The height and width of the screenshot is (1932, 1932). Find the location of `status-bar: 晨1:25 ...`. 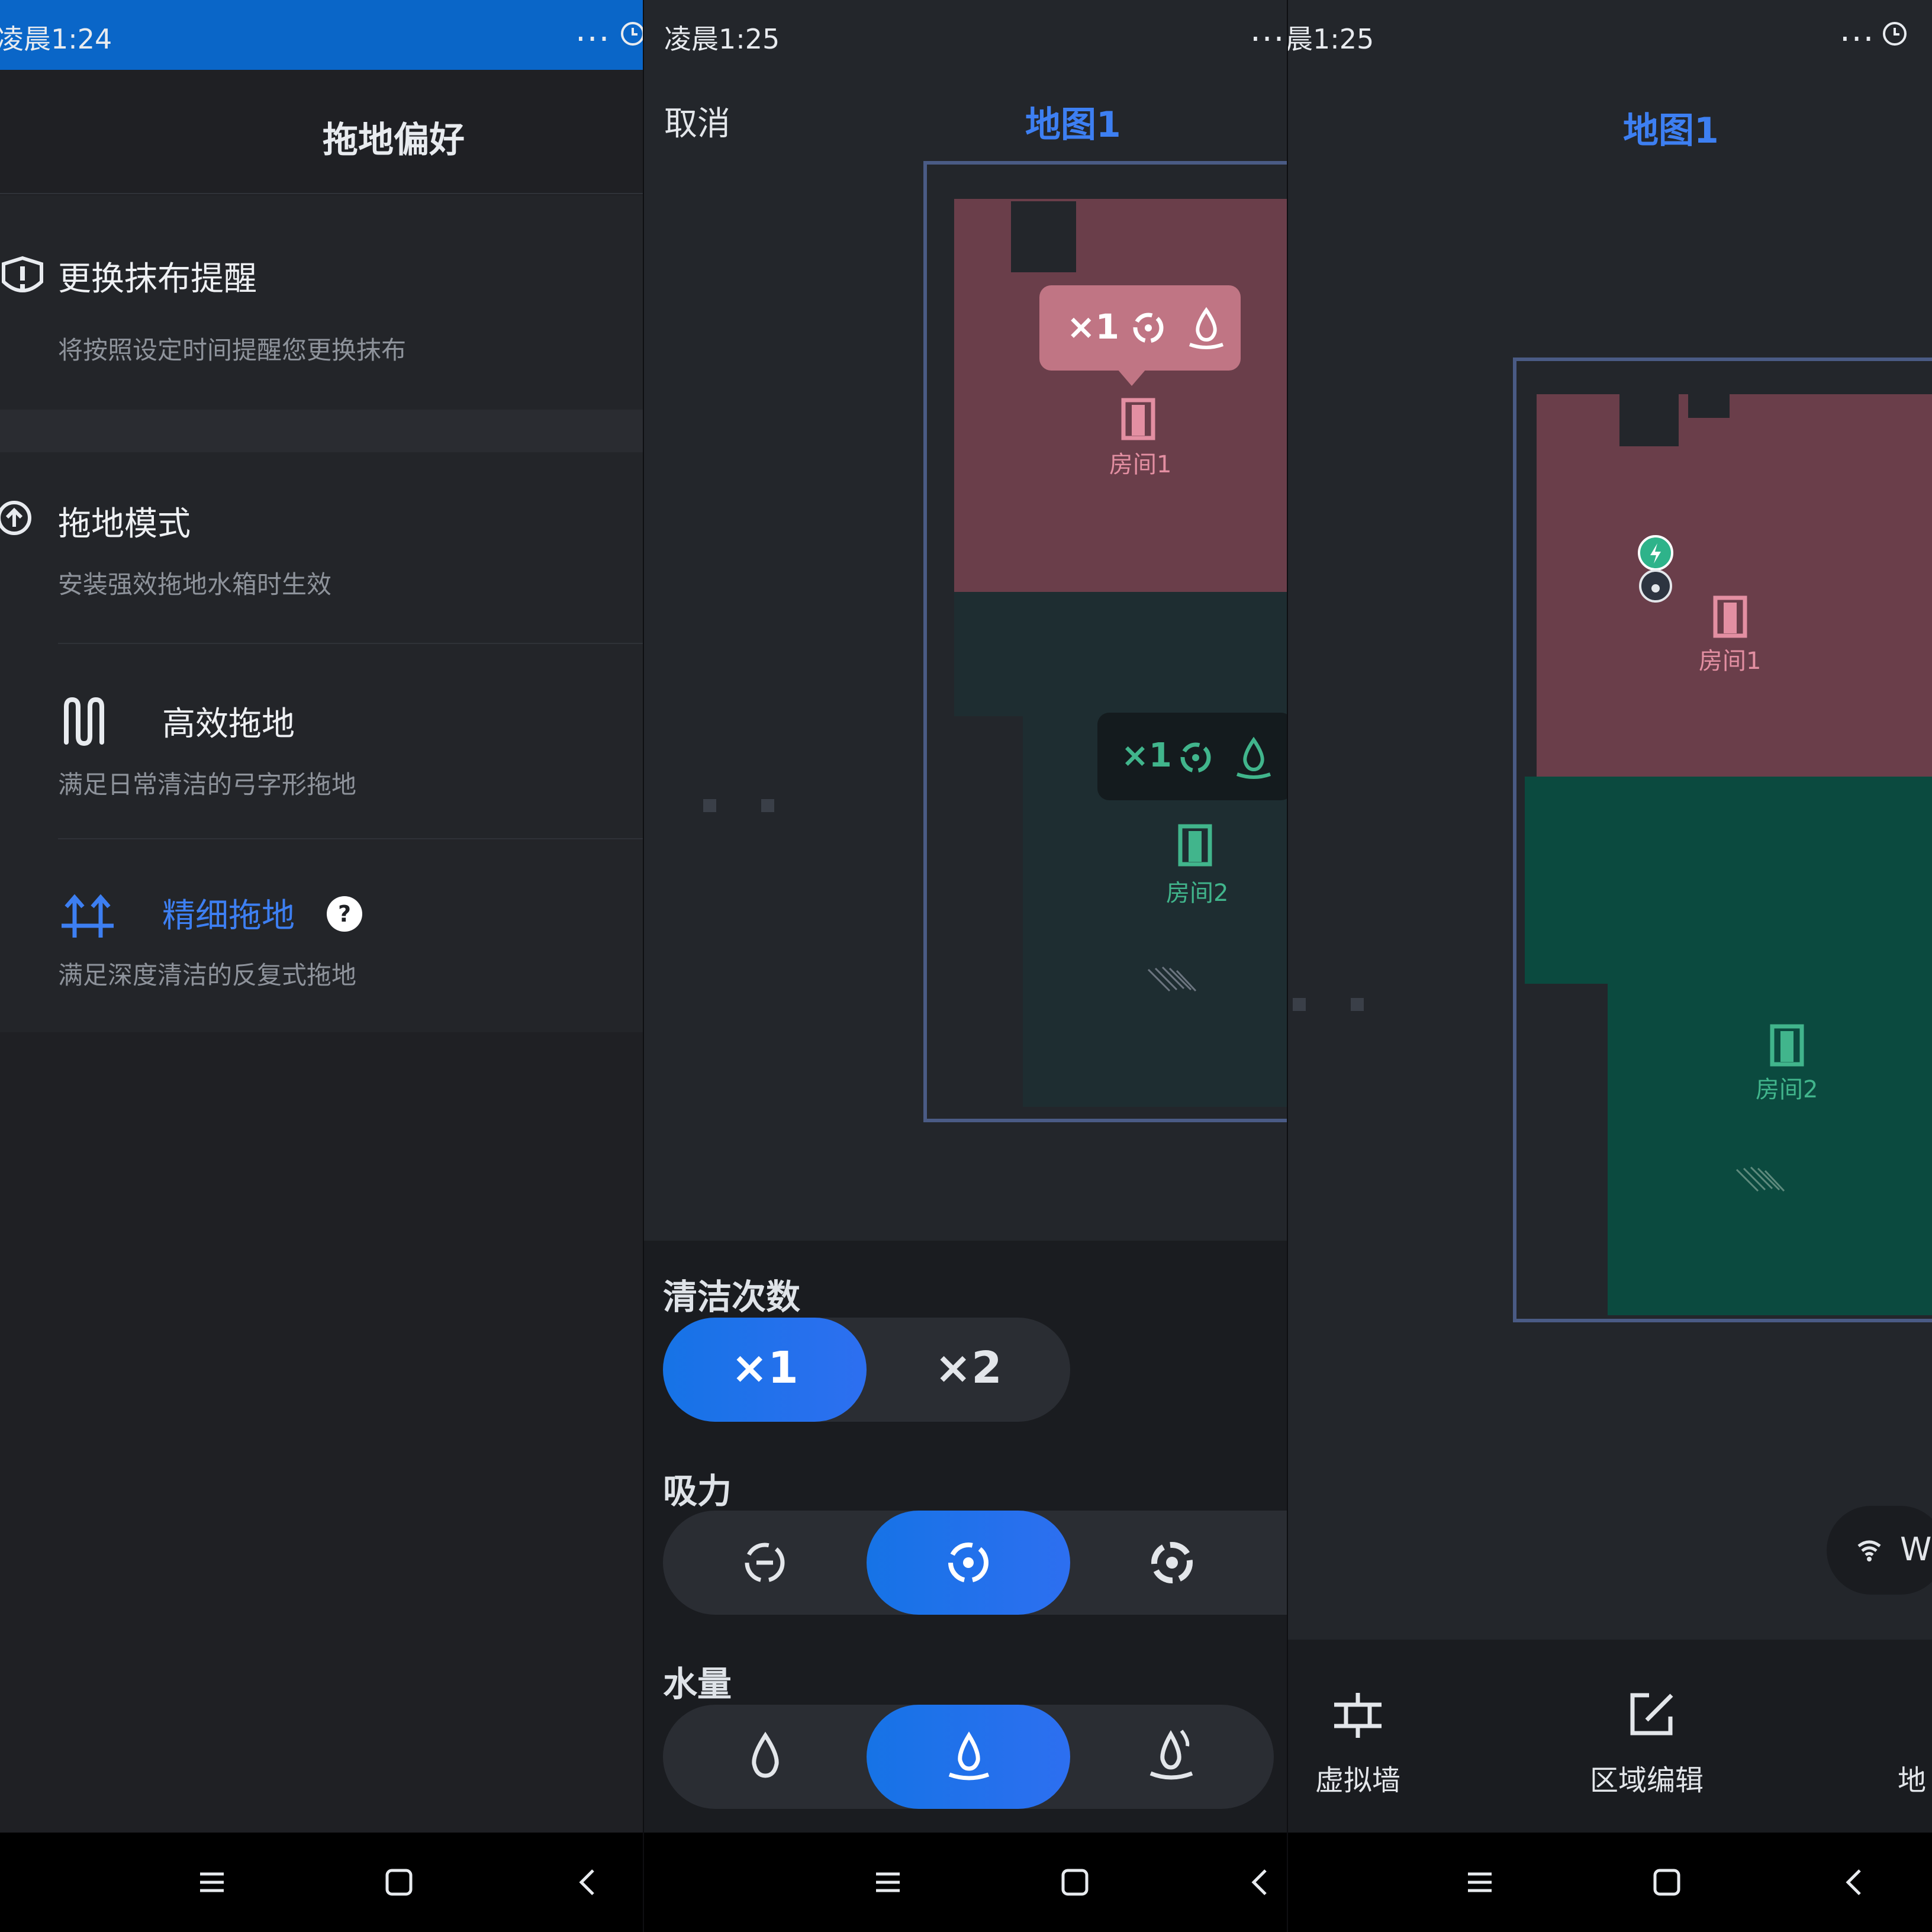

status-bar: 晨1:25 ... is located at coordinates (1610, 35).